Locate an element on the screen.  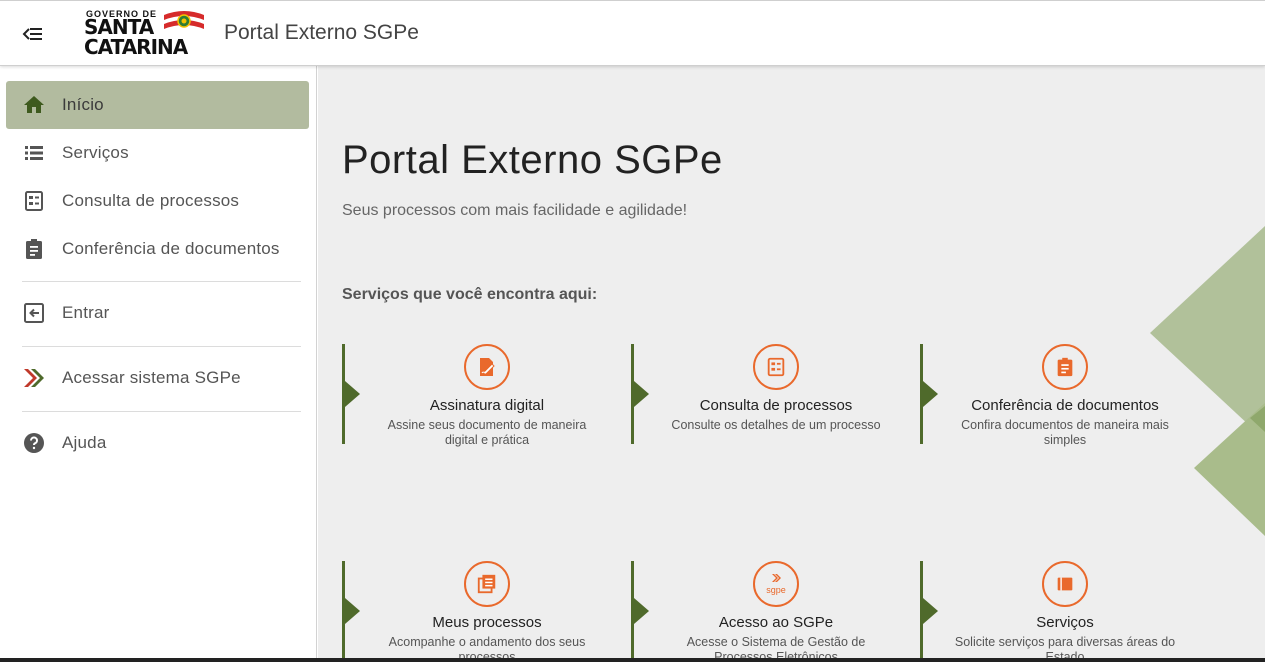
sc-flag-icon is located at coordinates (184, 20).